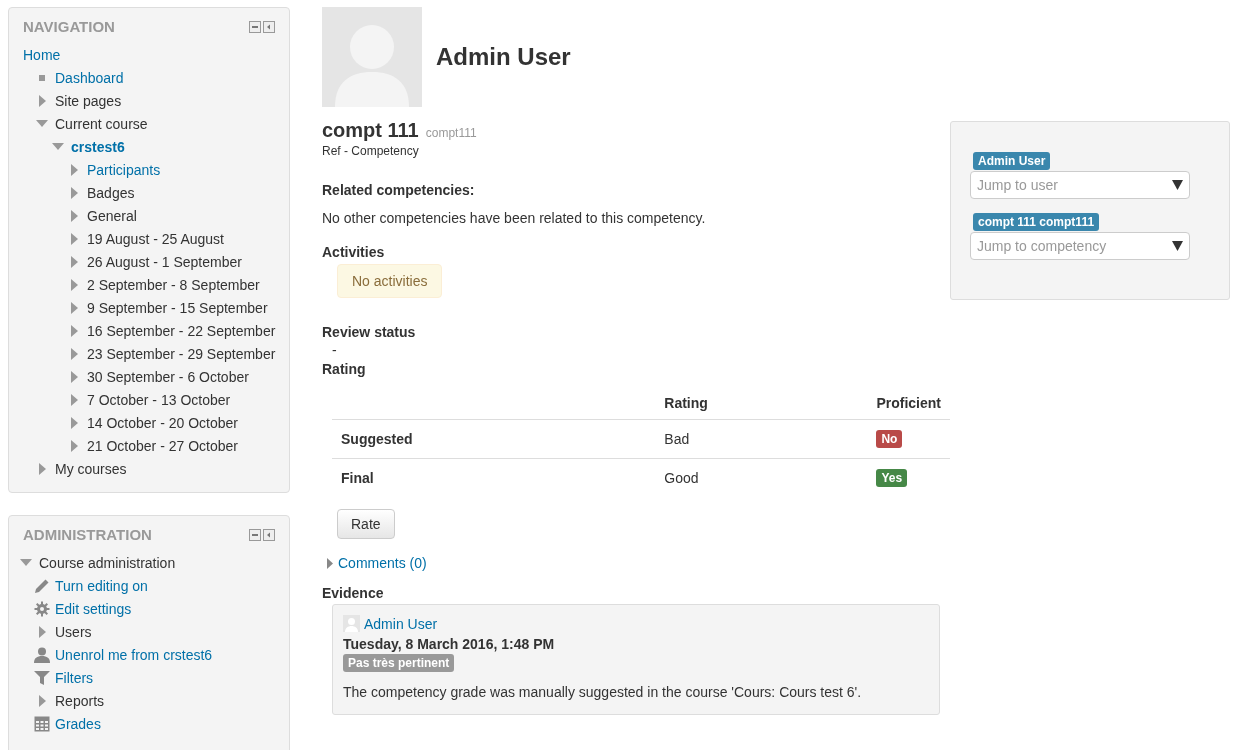 Image resolution: width=1243 pixels, height=750 pixels. Describe the element at coordinates (181, 353) in the screenshot. I see `nav-item: 23 September - 29 September` at that location.